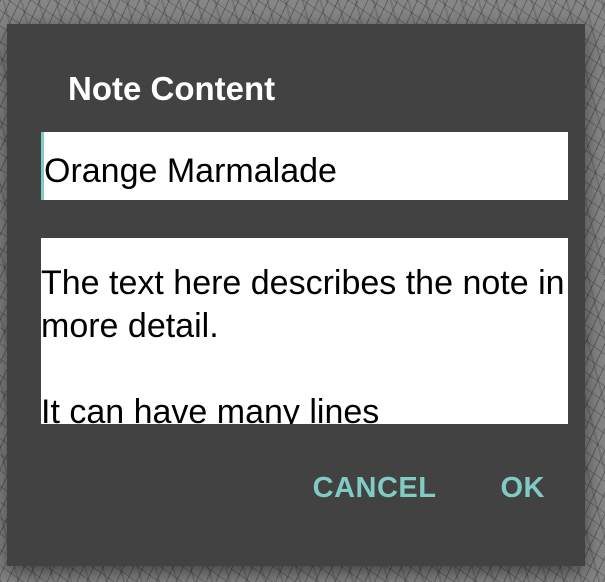 The width and height of the screenshot is (605, 582). Describe the element at coordinates (172, 88) in the screenshot. I see `dialog-title: Note Content` at that location.